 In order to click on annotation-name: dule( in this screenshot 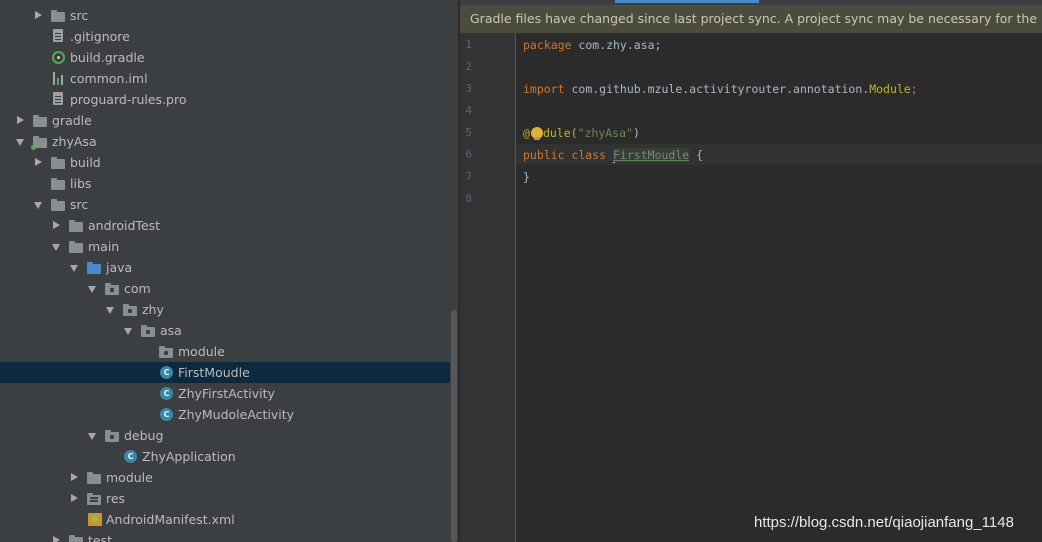, I will do `click(560, 133)`.